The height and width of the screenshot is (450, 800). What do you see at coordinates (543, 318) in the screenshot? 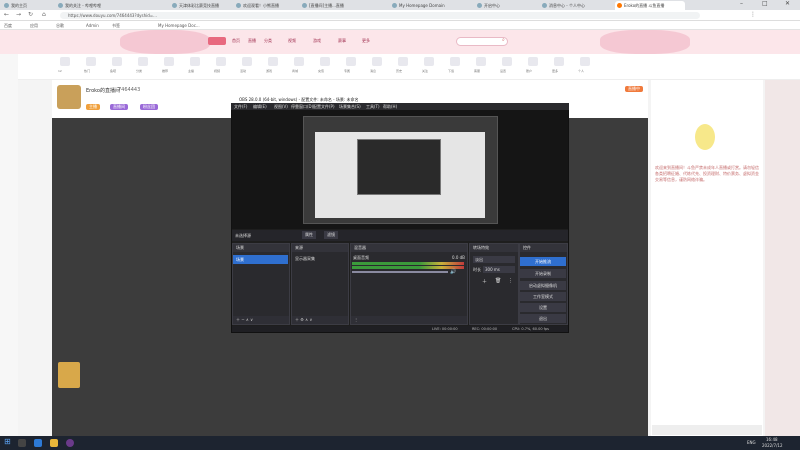
I see `exit-button: 退出` at bounding box center [543, 318].